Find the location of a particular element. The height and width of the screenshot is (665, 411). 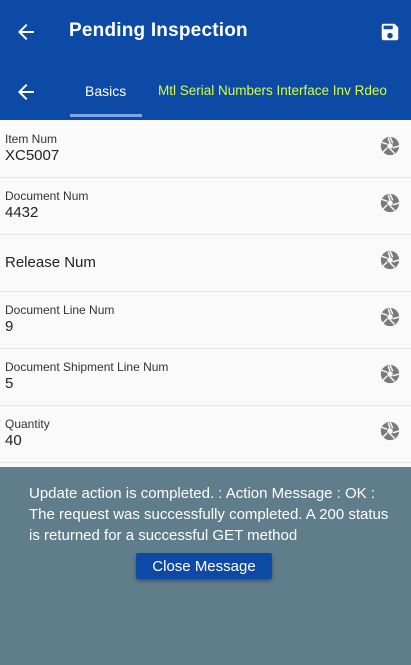

field-row-release-num: Release Num is located at coordinates (205, 263).